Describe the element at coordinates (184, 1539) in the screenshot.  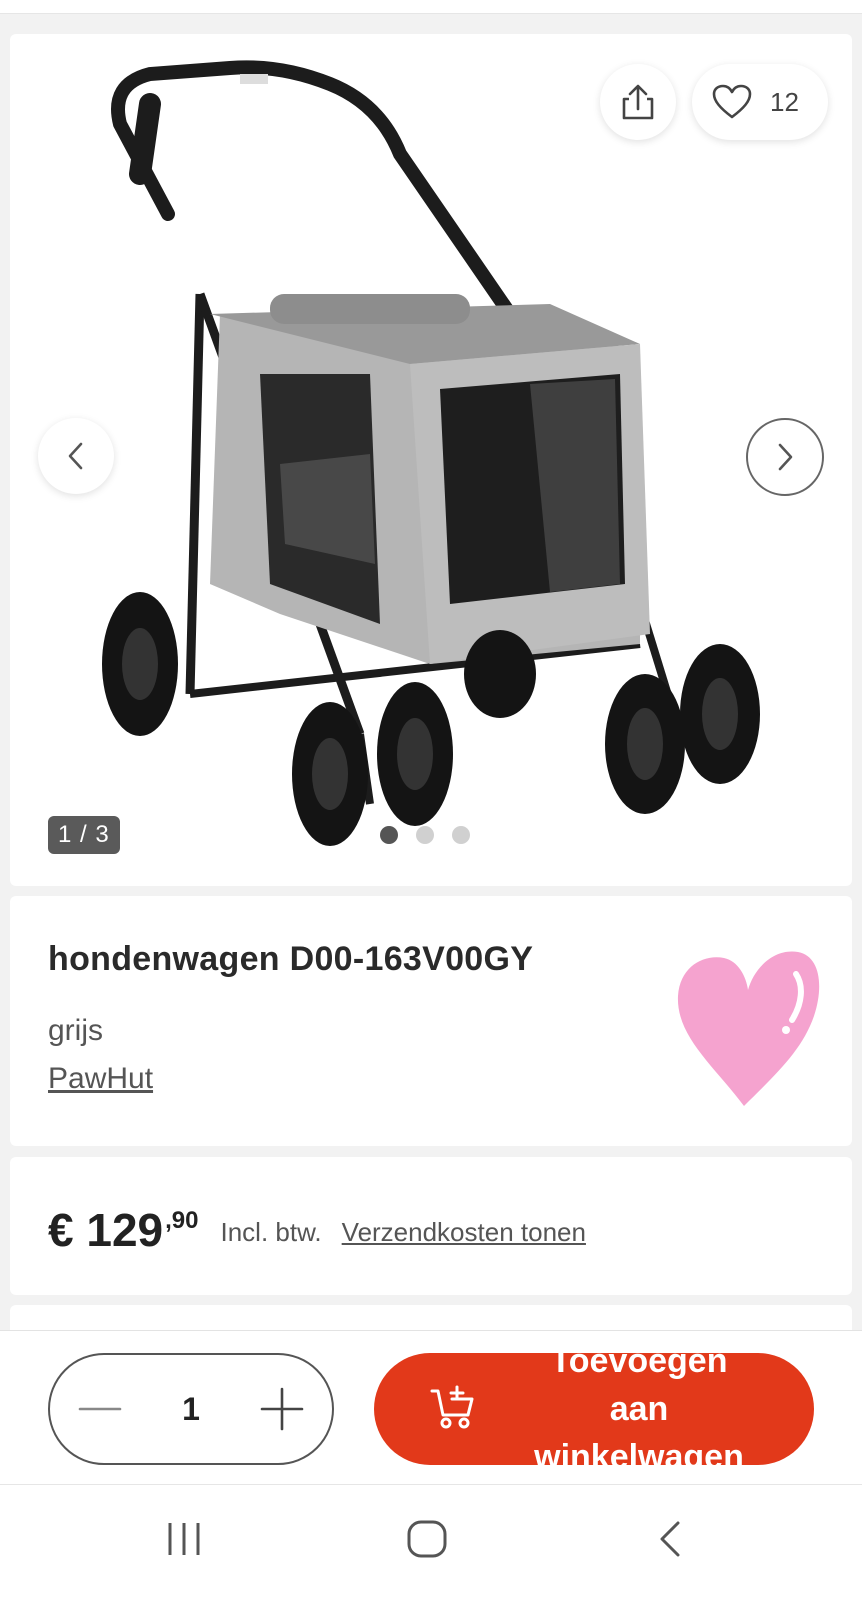
I see `recent-apps-icon` at that location.